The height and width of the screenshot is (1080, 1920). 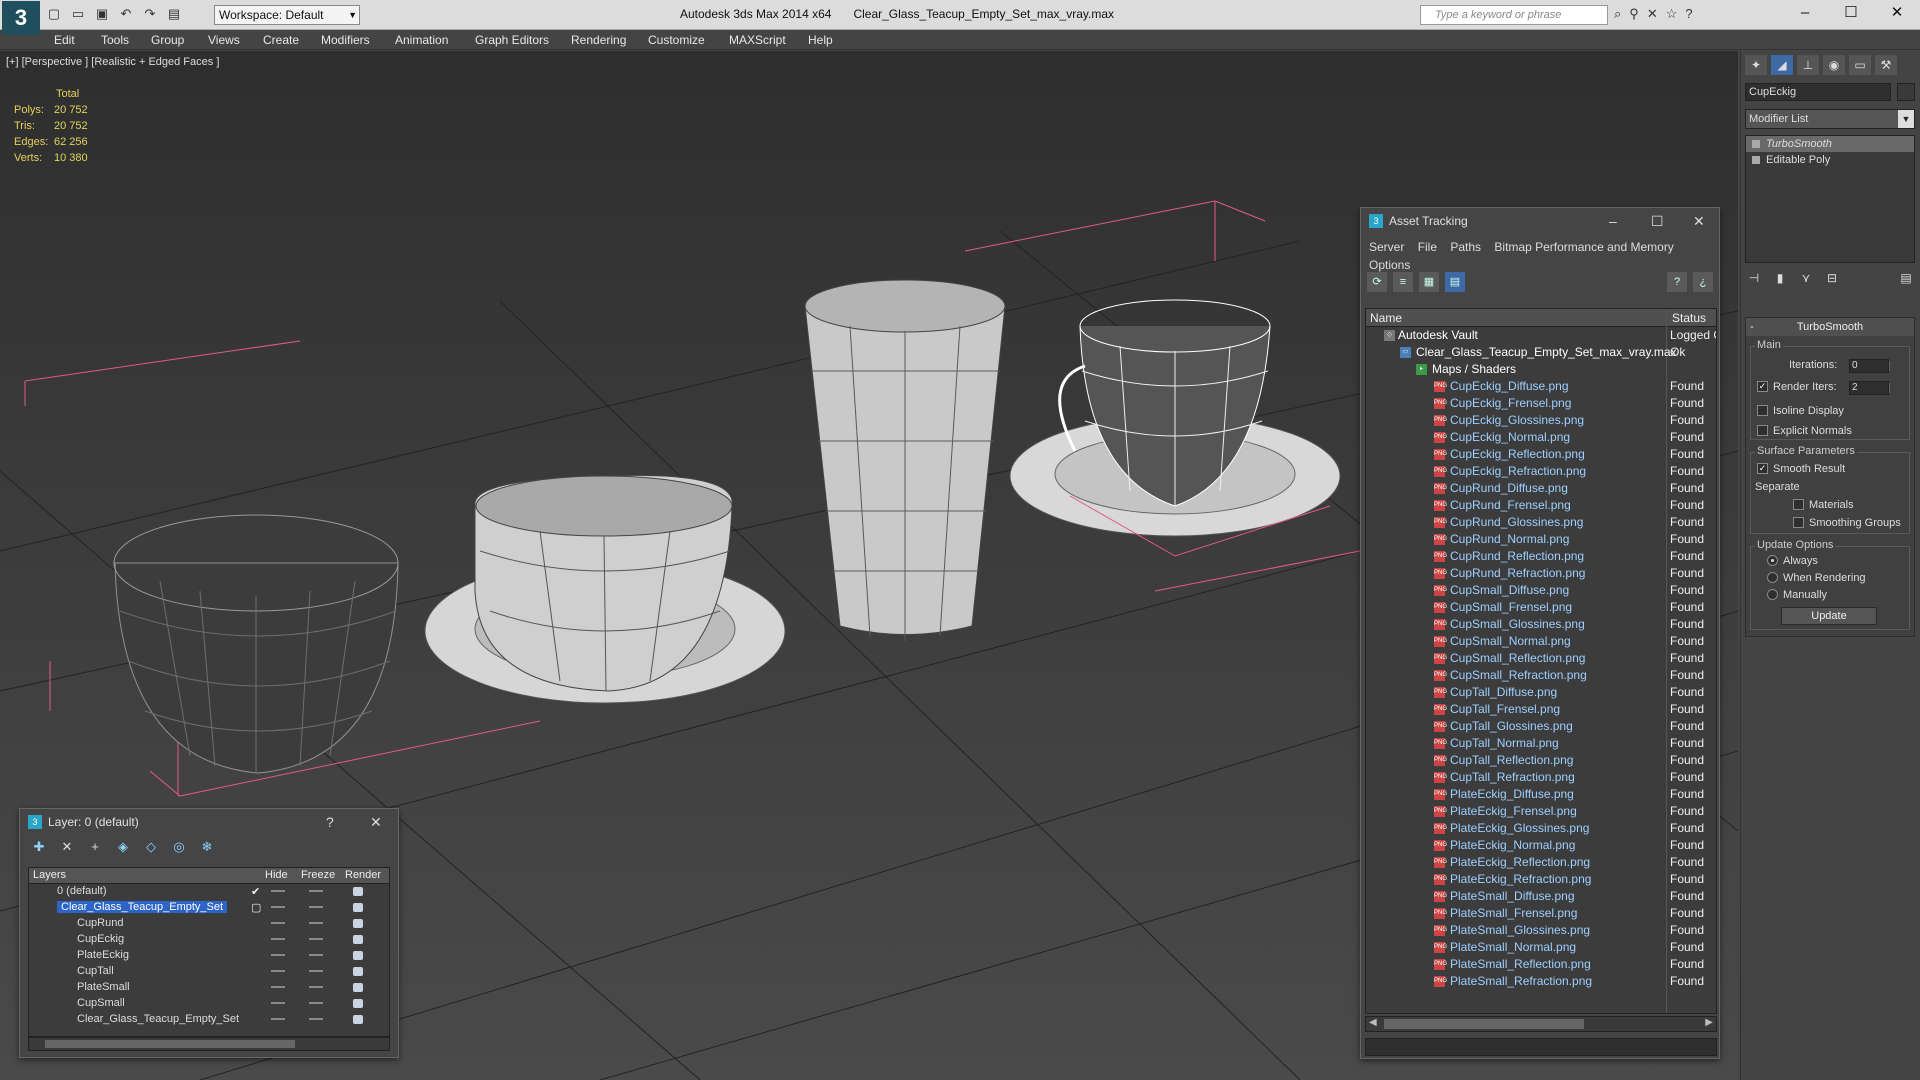 I want to click on menu-item-help: Help, so click(x=820, y=40).